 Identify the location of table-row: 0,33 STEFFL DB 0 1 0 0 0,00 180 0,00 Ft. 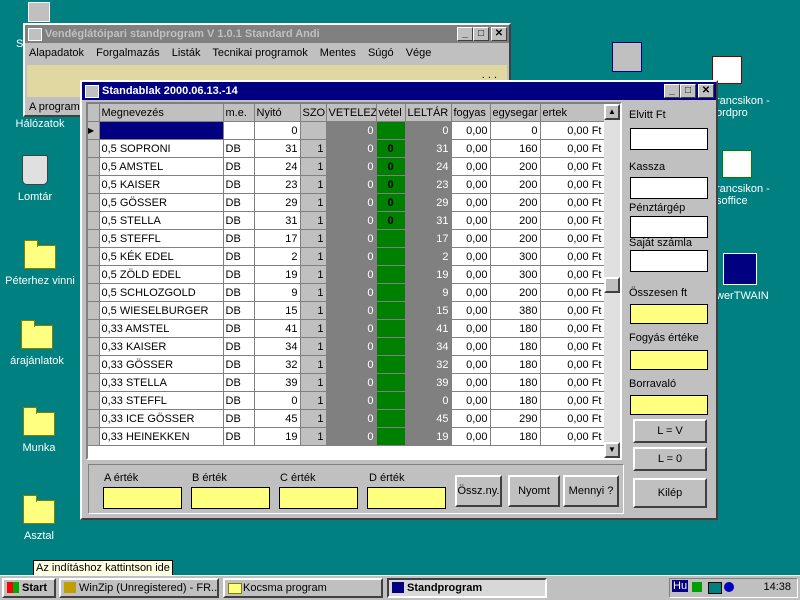
(346, 400).